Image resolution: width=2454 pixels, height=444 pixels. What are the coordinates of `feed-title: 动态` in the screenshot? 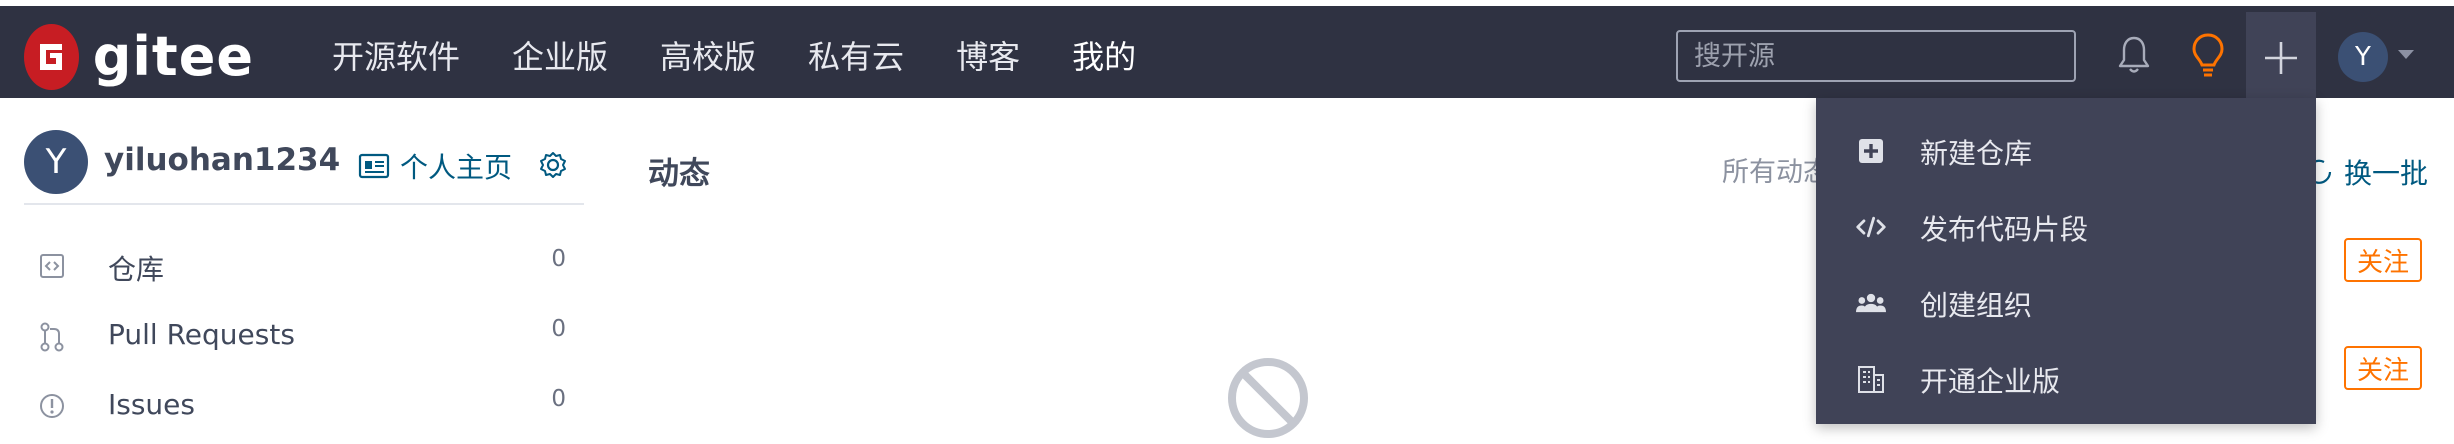 It's located at (679, 174).